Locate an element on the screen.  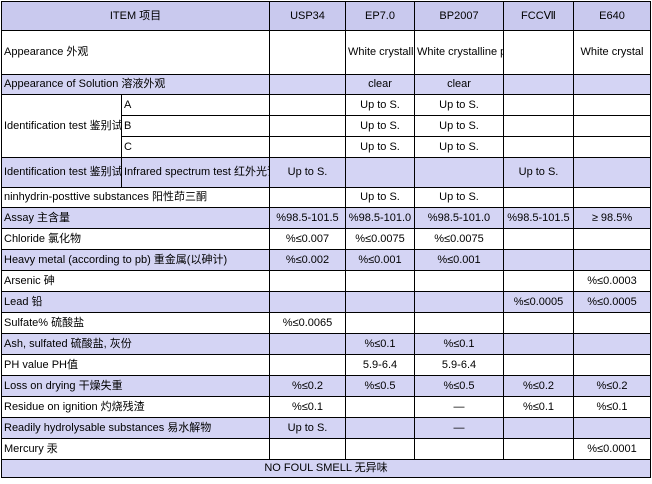
table-row-arsenic: Arsenic 砷 %≤0.0003 is located at coordinates (326, 281).